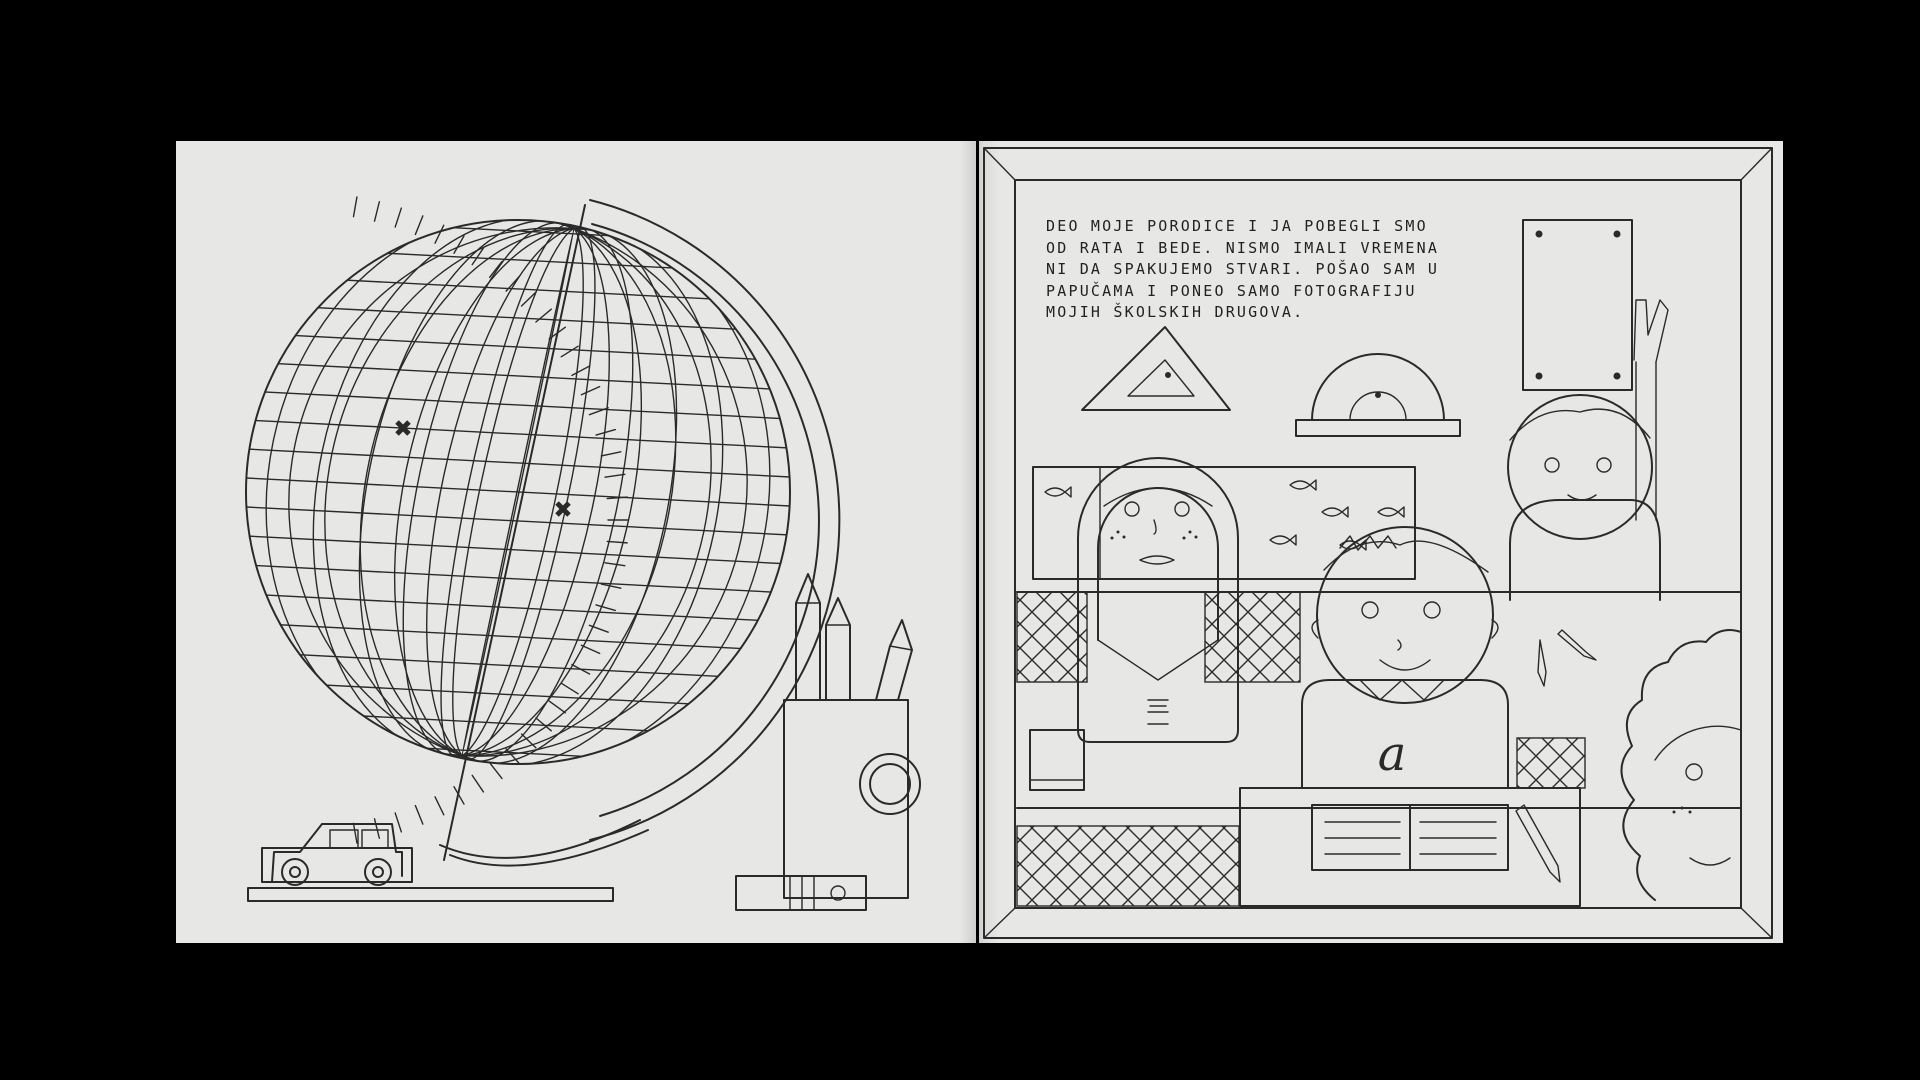 Image resolution: width=1920 pixels, height=1080 pixels. I want to click on pencil-icon, so click(854, 637).